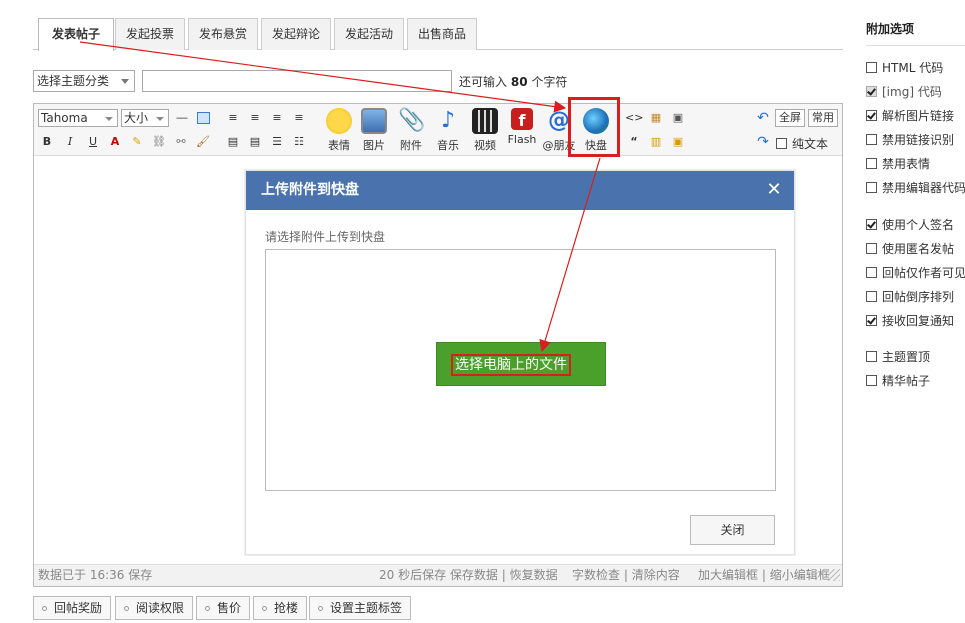 This screenshot has height=623, width=965. I want to click on option-item: 禁用表情, so click(898, 164).